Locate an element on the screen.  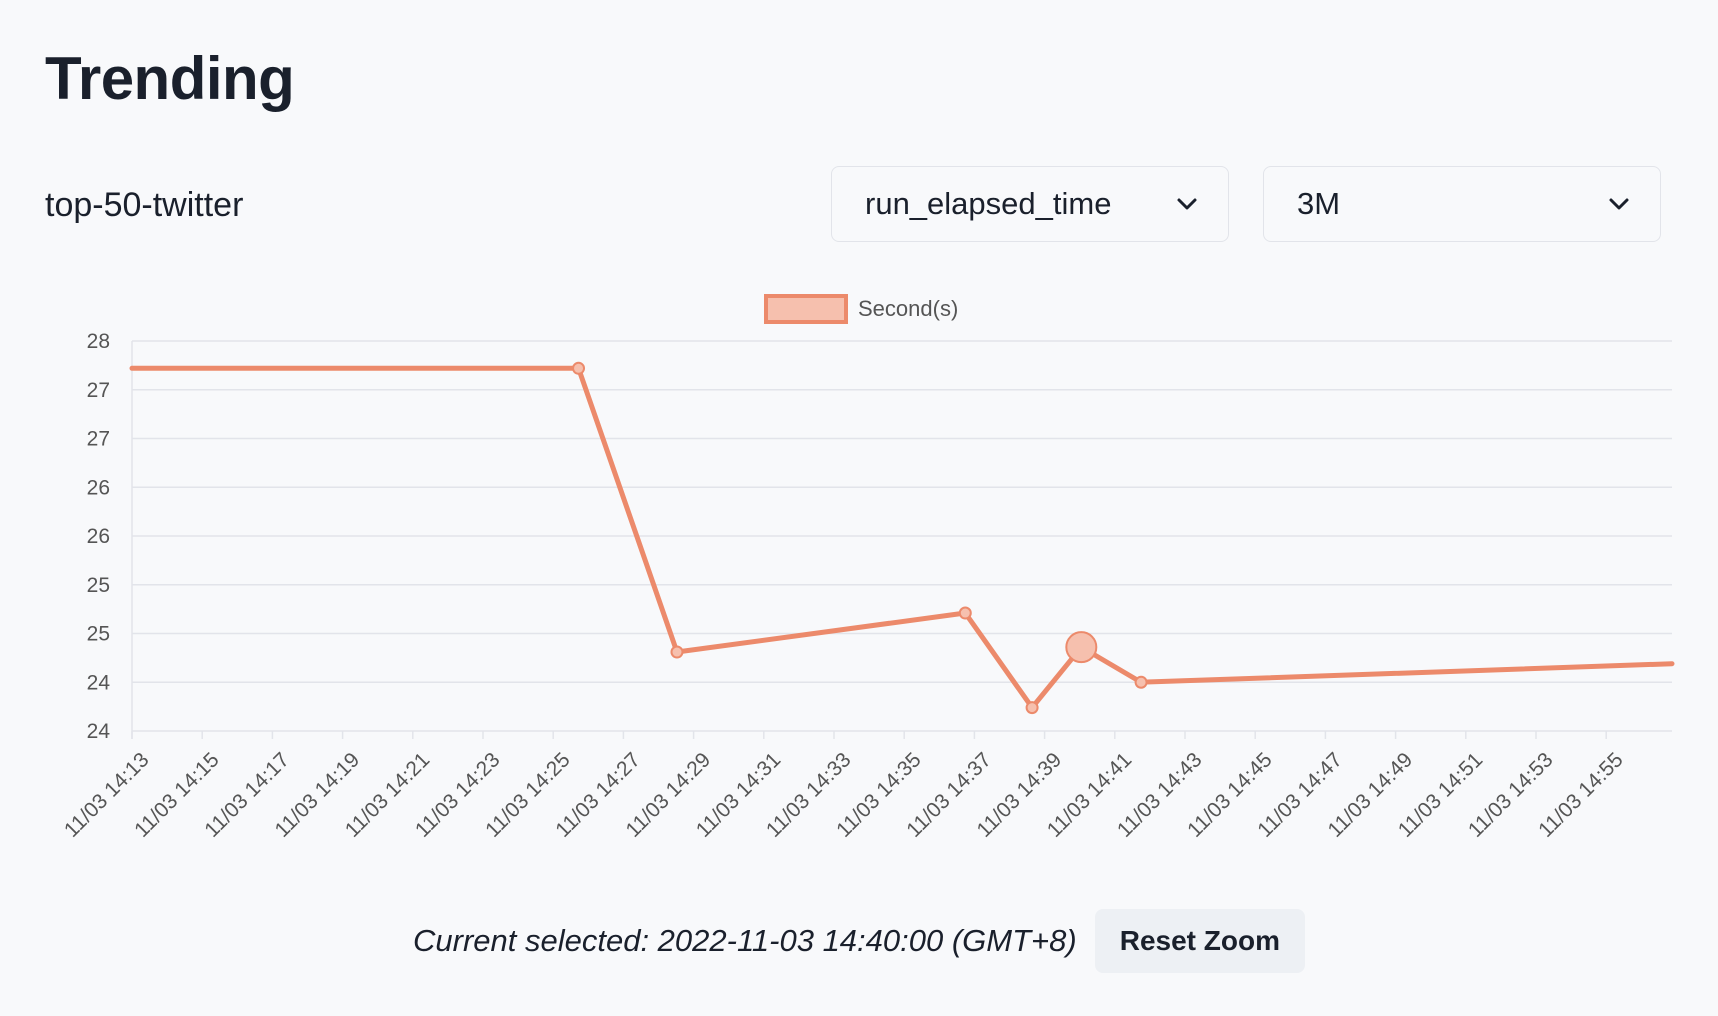
page-title: Trending is located at coordinates (170, 78).